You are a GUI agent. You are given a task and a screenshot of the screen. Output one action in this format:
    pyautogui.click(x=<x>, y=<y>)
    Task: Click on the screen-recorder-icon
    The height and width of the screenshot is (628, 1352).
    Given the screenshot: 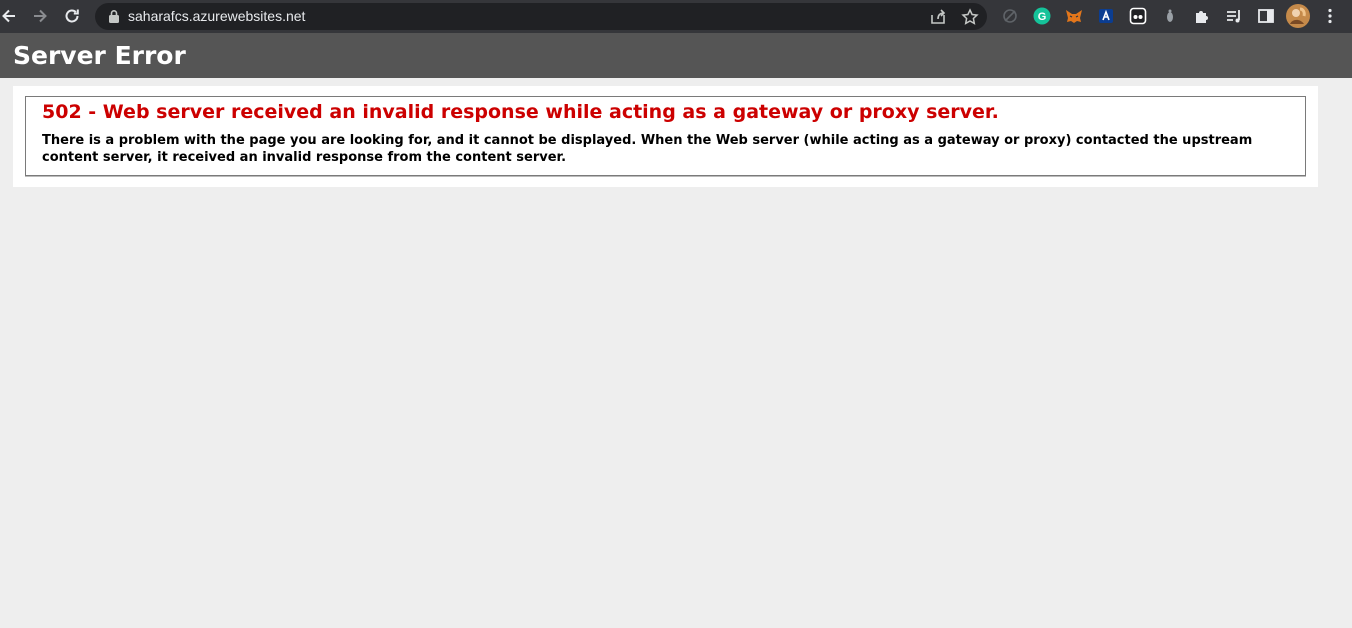 What is the action you would take?
    pyautogui.click(x=1138, y=16)
    